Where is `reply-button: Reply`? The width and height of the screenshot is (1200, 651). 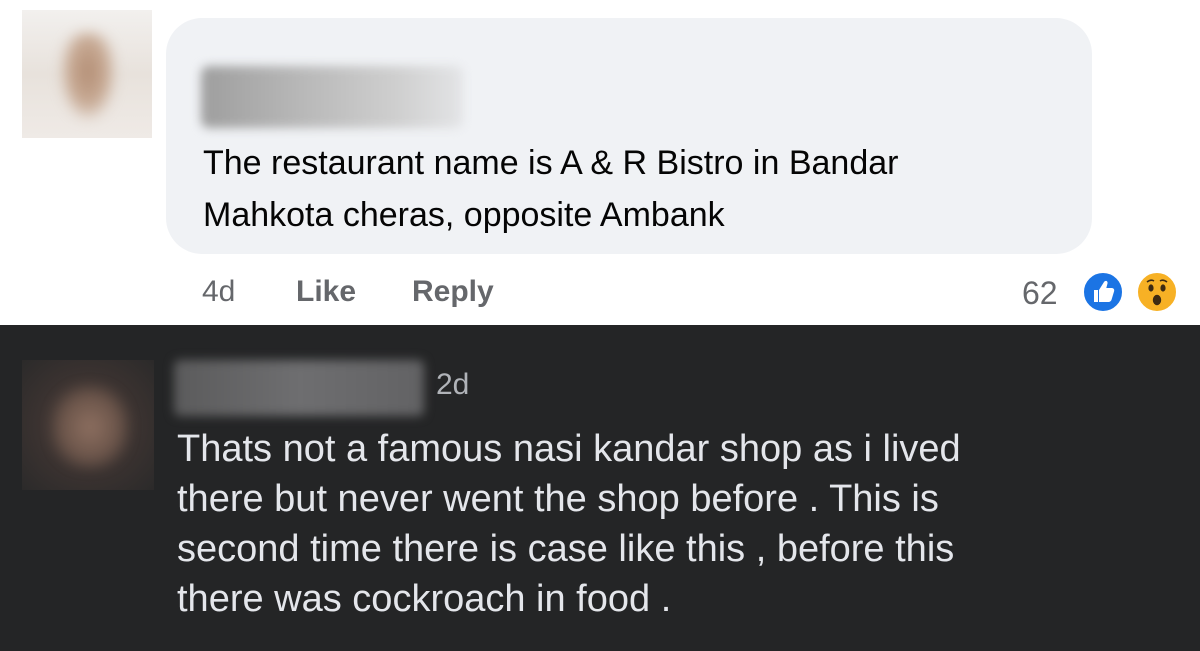 reply-button: Reply is located at coordinates (453, 292).